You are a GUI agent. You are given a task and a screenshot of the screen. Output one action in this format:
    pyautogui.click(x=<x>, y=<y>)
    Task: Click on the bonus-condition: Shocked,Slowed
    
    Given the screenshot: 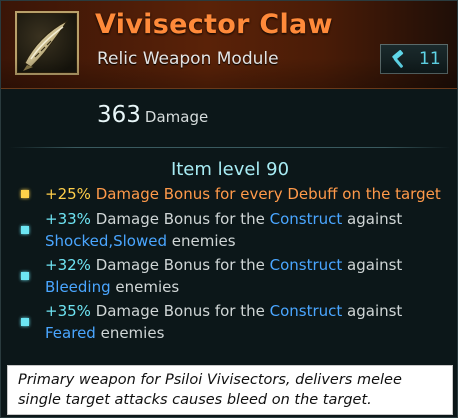 What is the action you would take?
    pyautogui.click(x=106, y=241)
    